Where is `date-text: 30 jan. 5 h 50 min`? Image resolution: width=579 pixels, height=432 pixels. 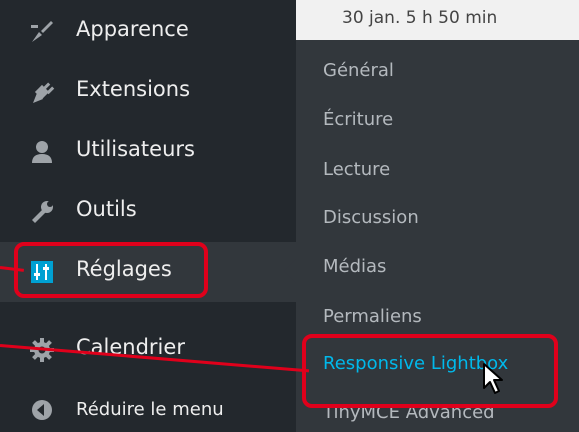 date-text: 30 jan. 5 h 50 min is located at coordinates (420, 18).